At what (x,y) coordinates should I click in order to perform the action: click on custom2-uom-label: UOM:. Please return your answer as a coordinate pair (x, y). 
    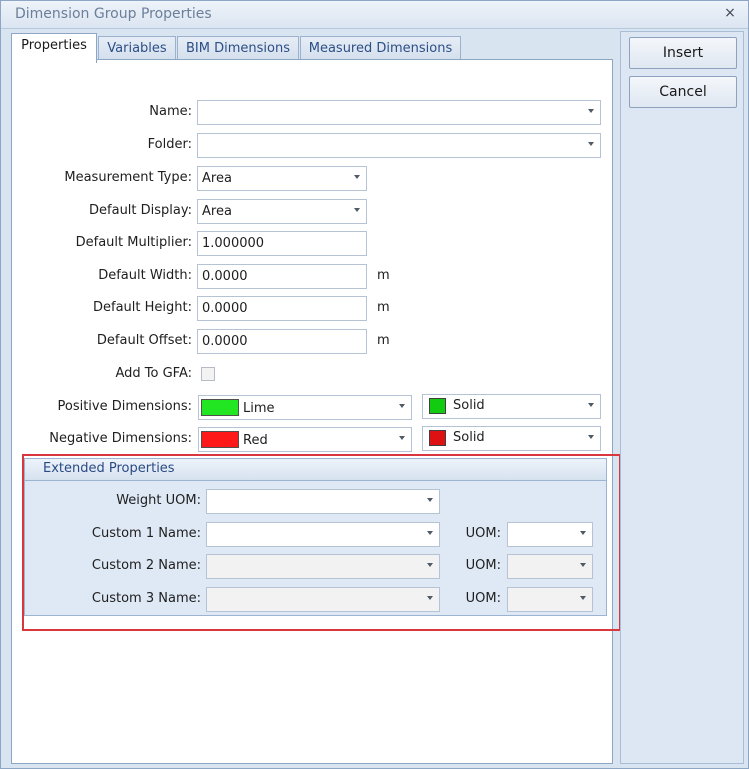
    Looking at the image, I should click on (483, 565).